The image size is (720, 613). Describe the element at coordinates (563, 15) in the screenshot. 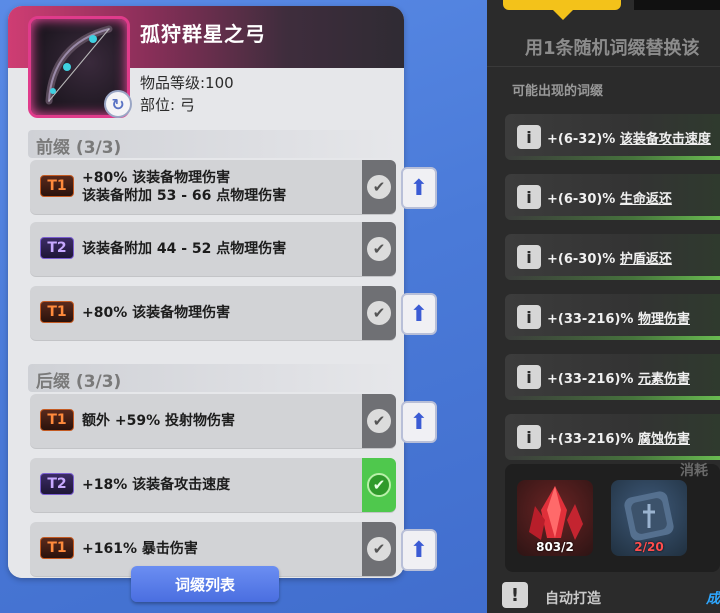

I see `tab-notch` at that location.